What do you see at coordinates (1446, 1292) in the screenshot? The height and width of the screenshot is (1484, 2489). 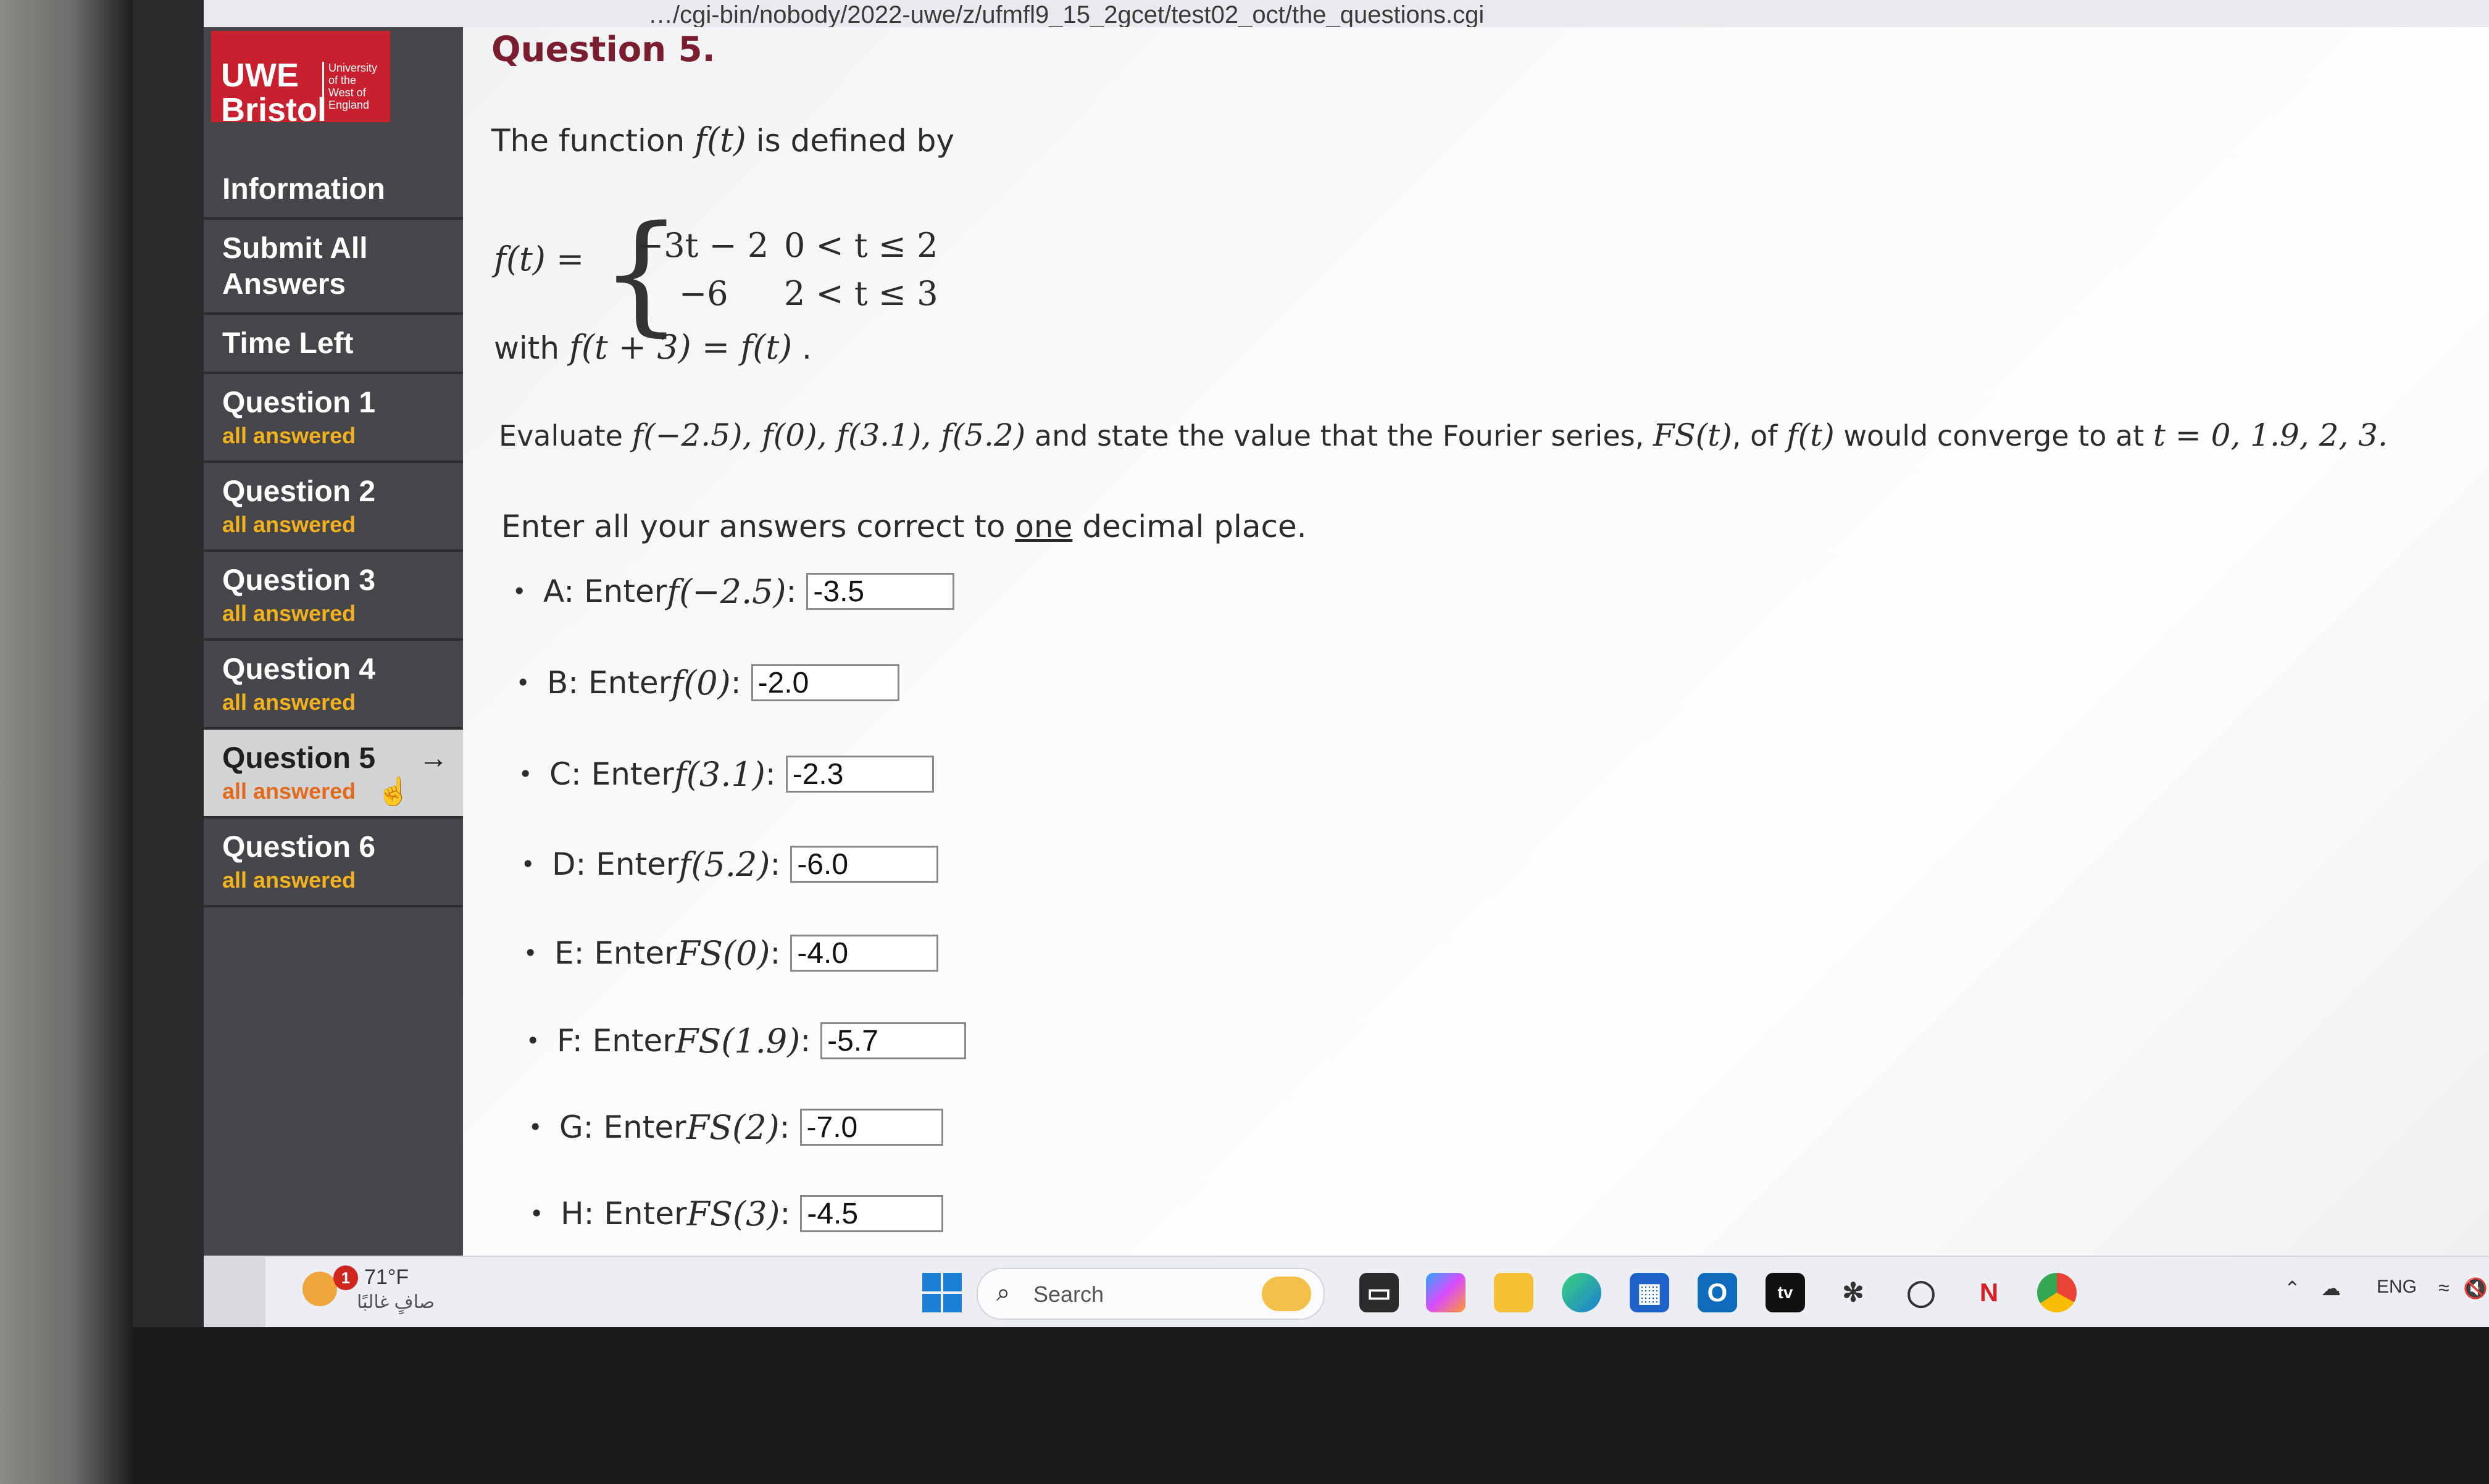 I see `copilot-icon` at bounding box center [1446, 1292].